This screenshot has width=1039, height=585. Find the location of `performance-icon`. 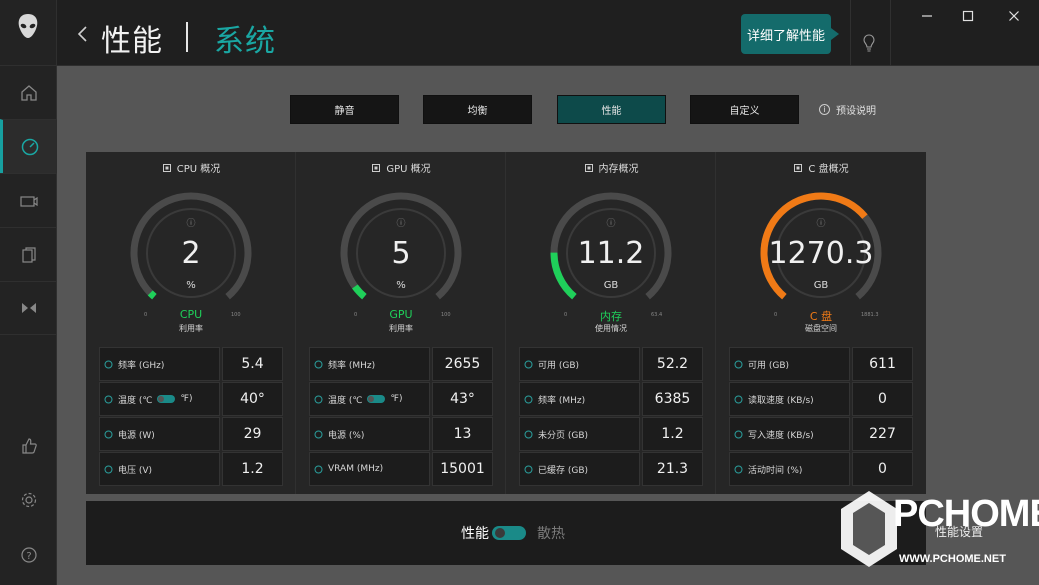

performance-icon is located at coordinates (30, 146).